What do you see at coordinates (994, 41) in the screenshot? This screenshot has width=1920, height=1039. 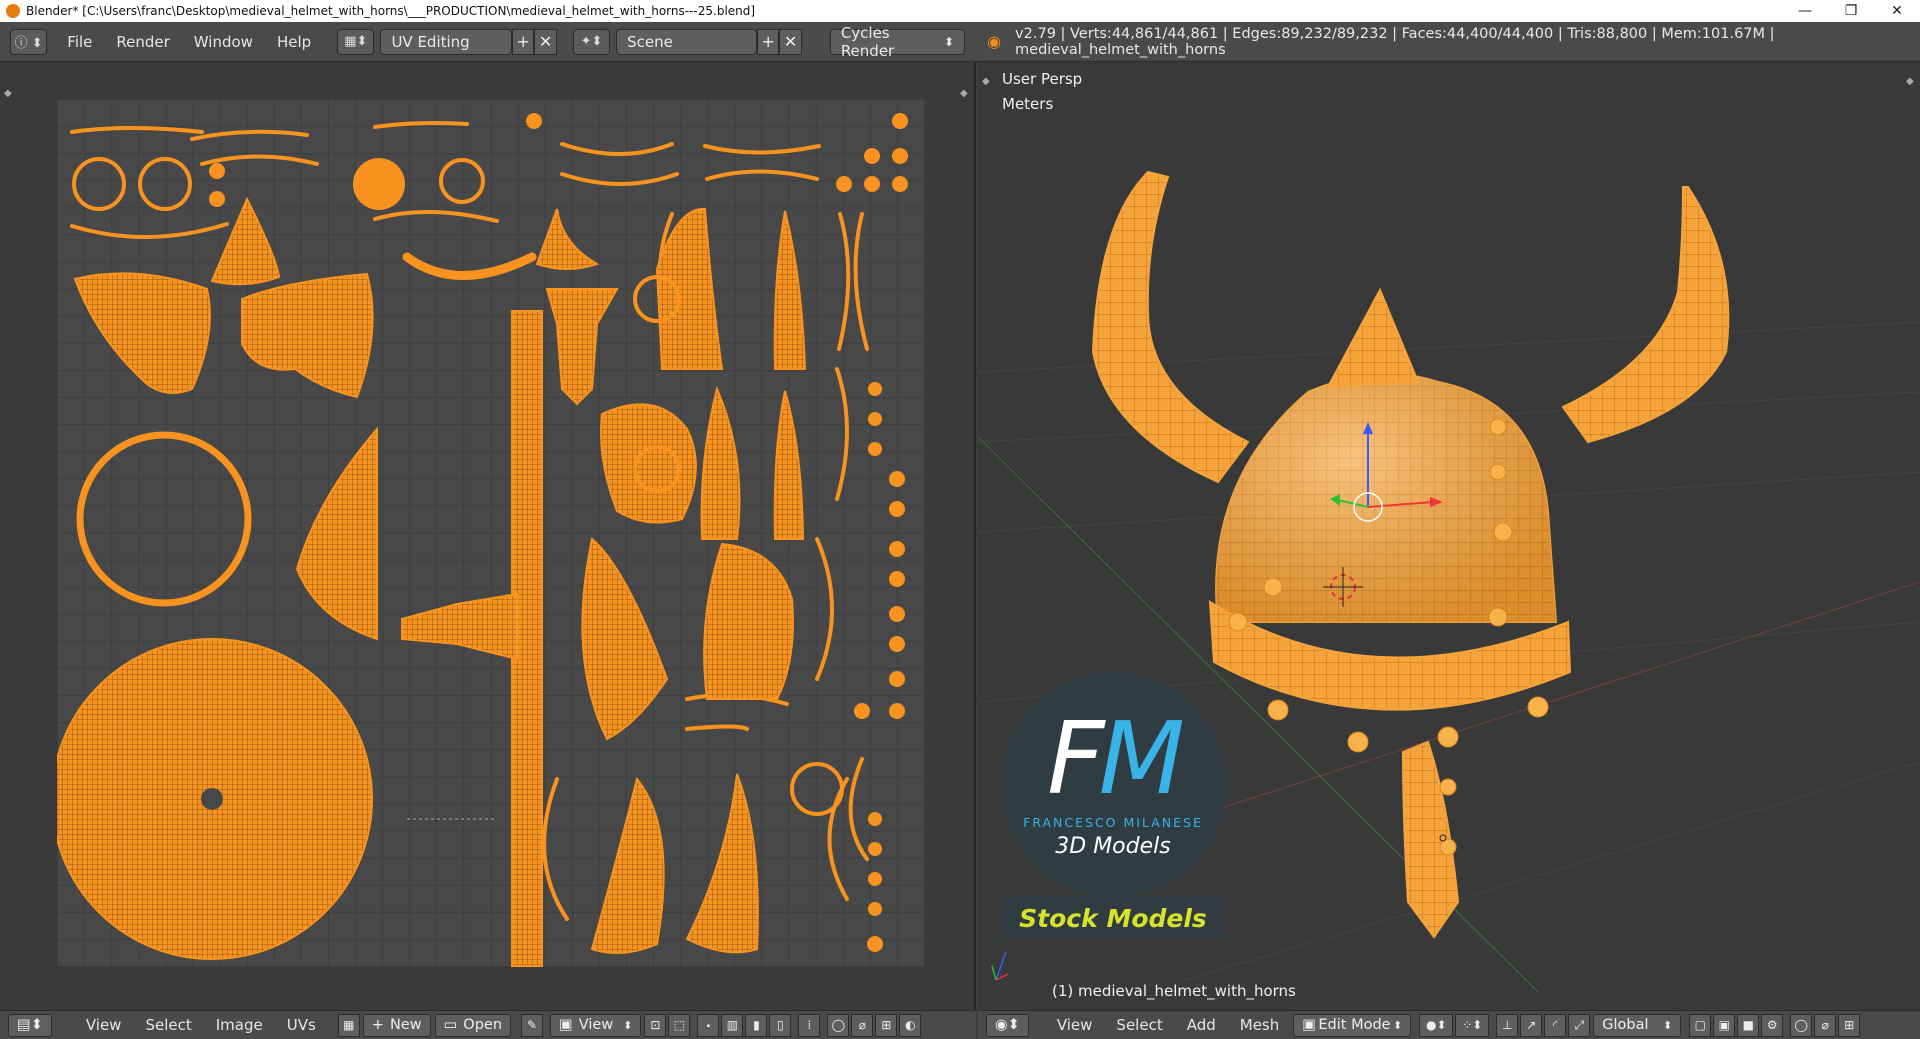 I see `blender-logo-icon: ◉` at bounding box center [994, 41].